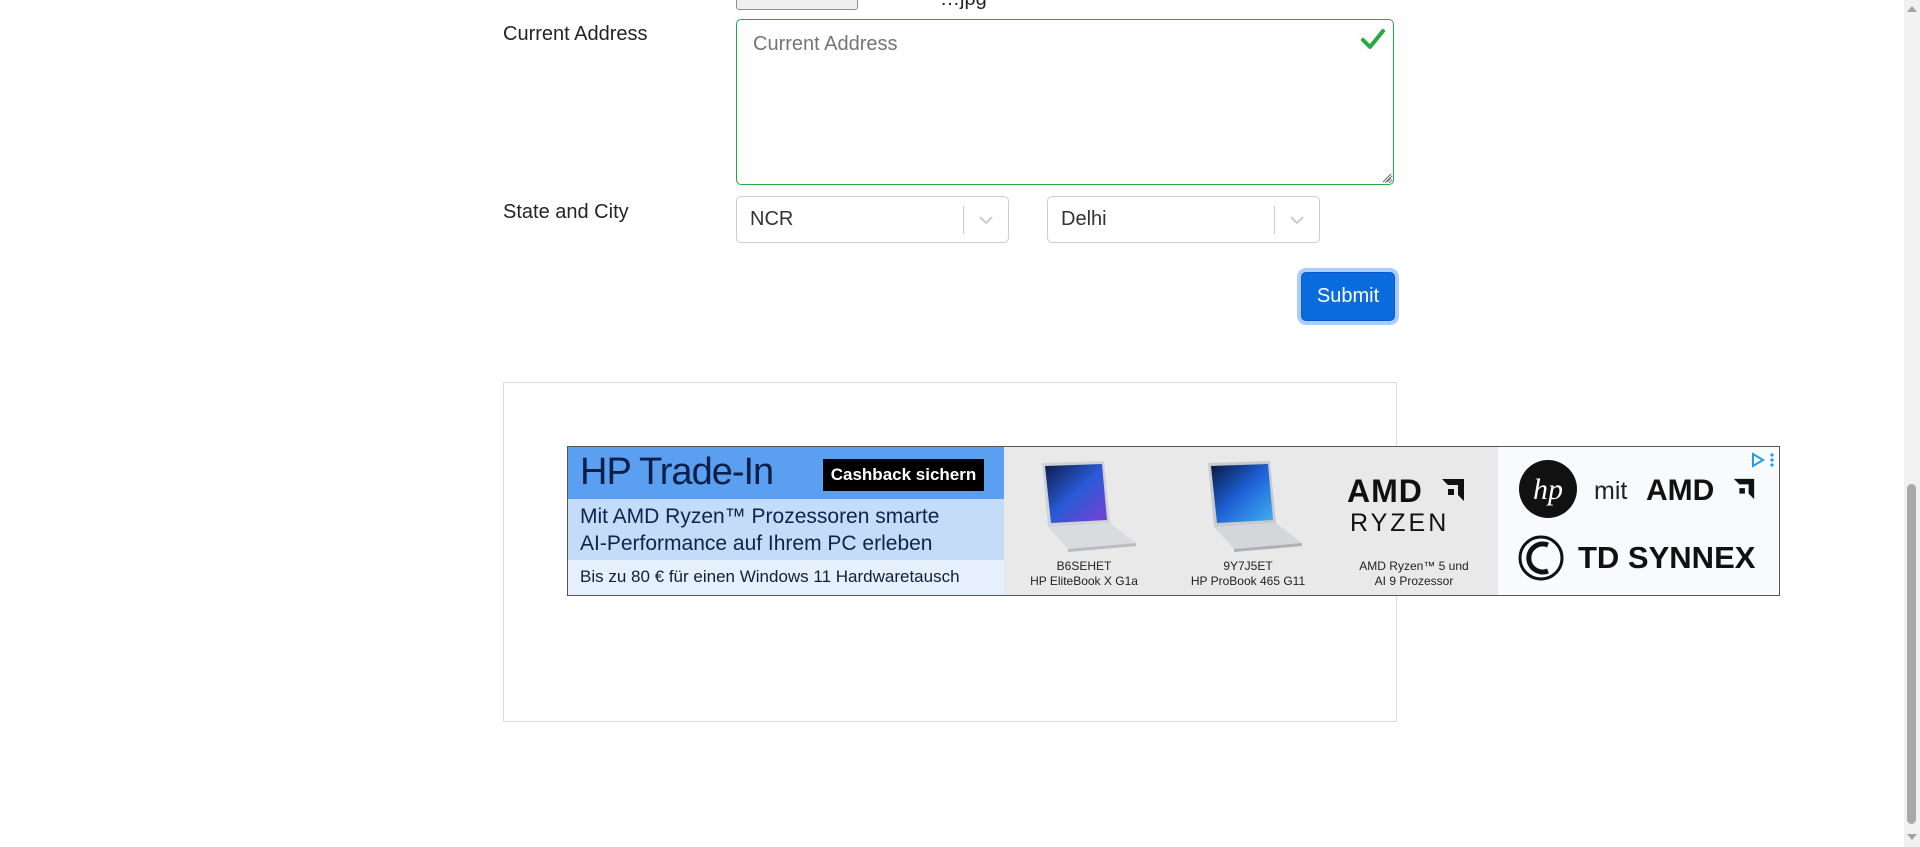  Describe the element at coordinates (772, 219) in the screenshot. I see `state-select-value: NCR` at that location.